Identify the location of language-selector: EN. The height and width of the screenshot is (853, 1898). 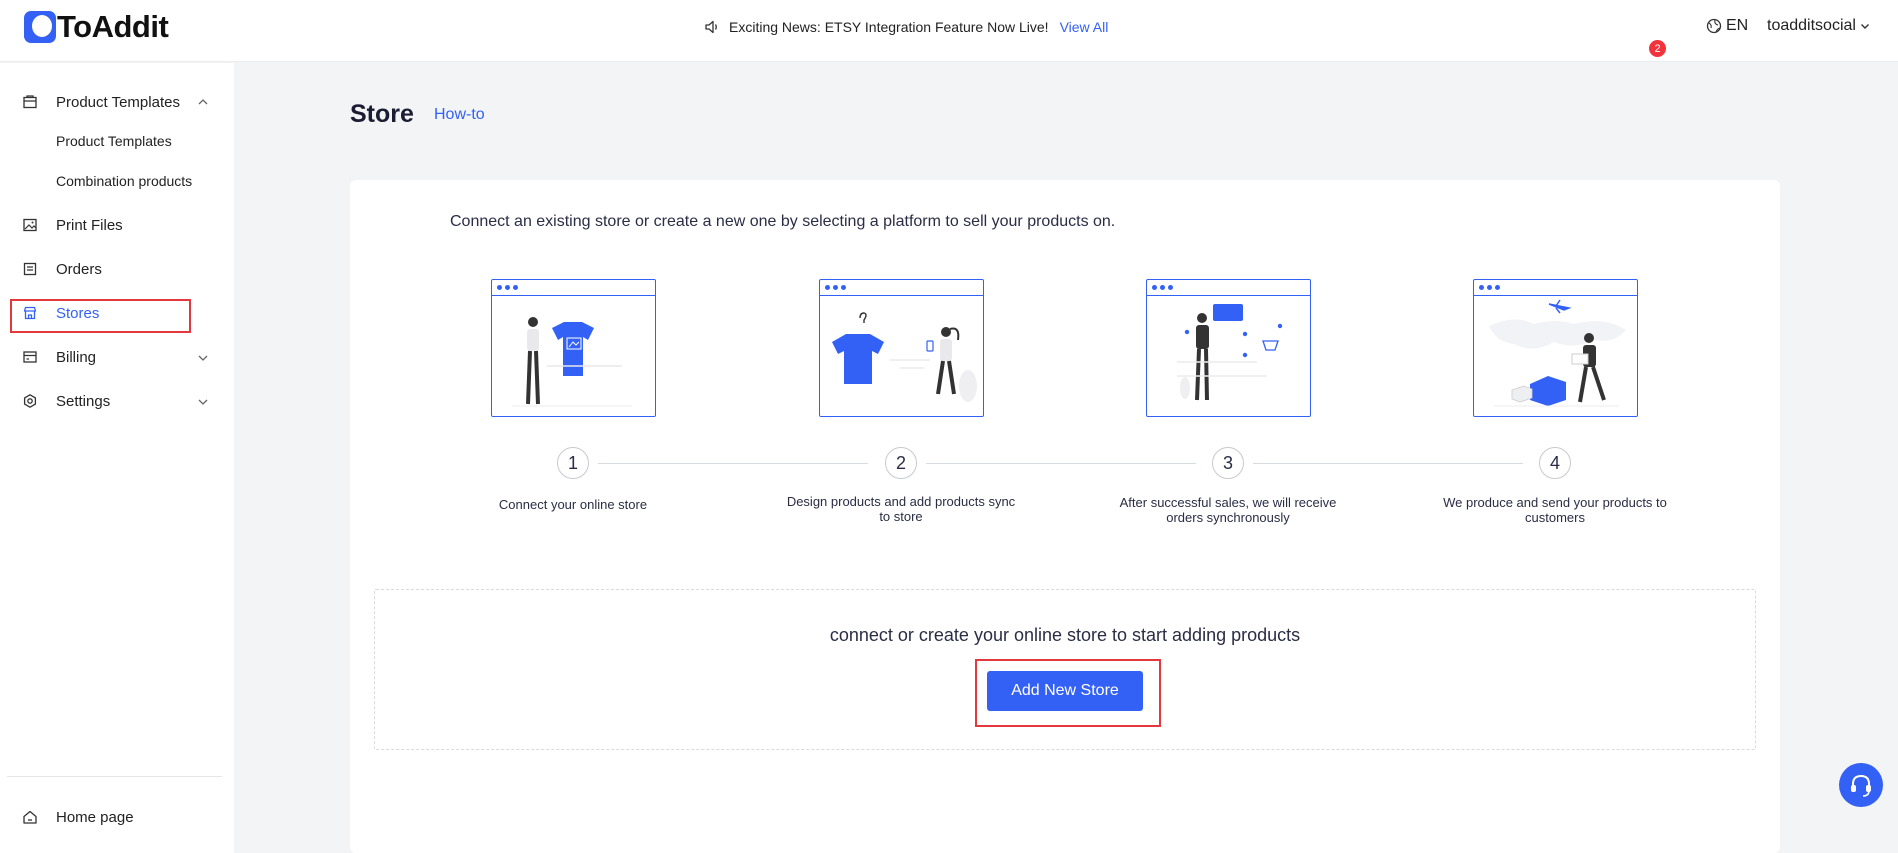
(1727, 26).